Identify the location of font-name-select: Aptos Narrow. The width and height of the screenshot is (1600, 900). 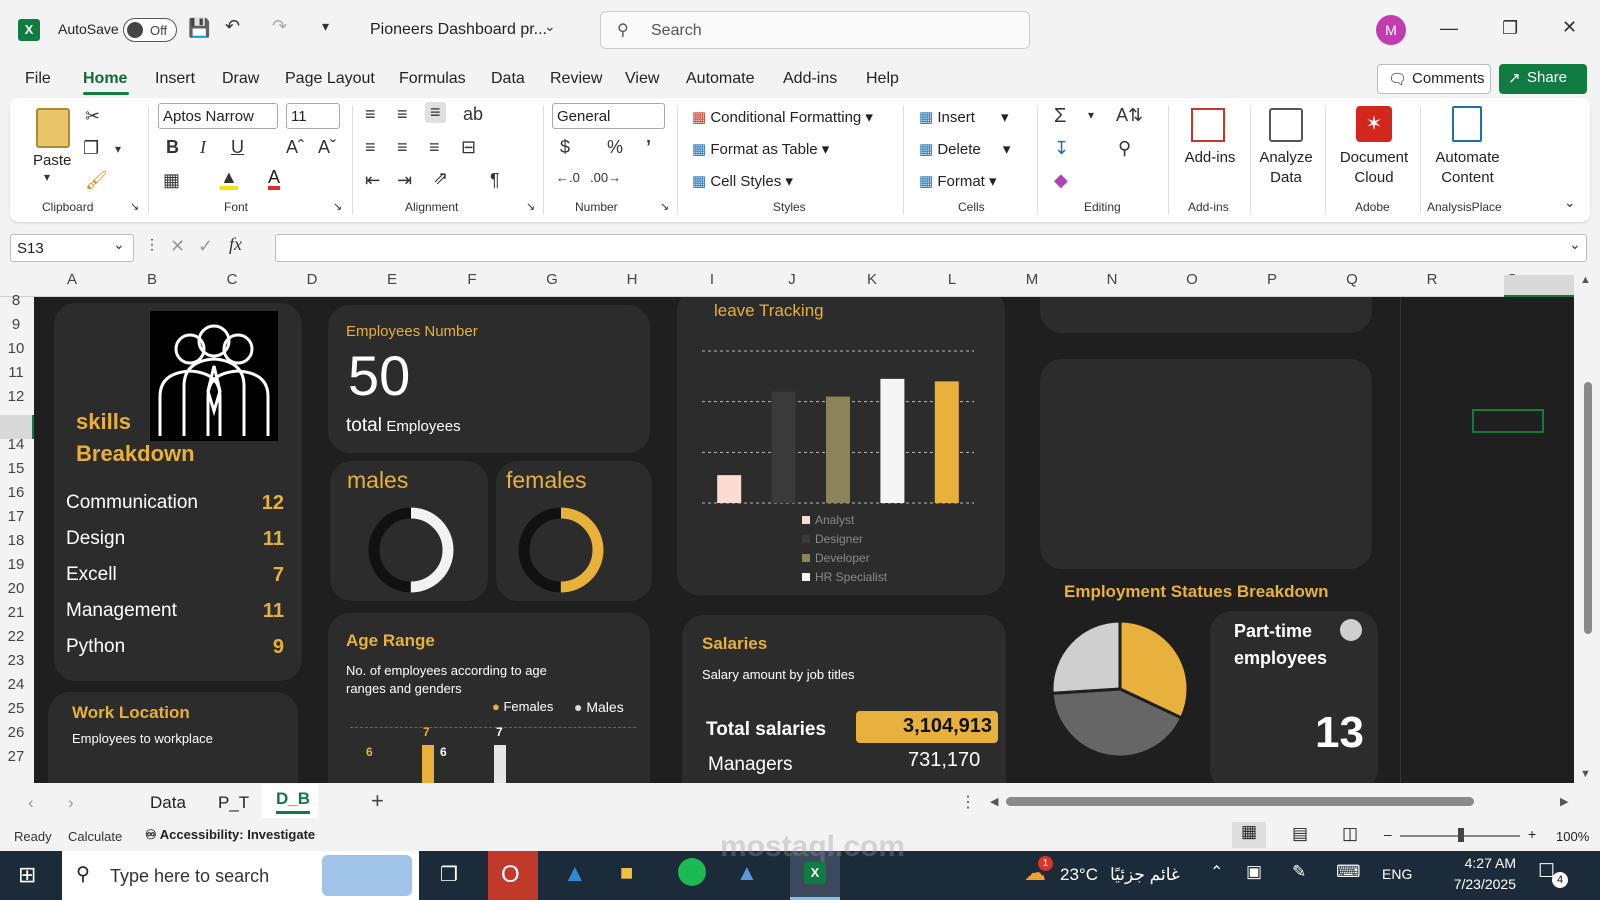
(218, 116).